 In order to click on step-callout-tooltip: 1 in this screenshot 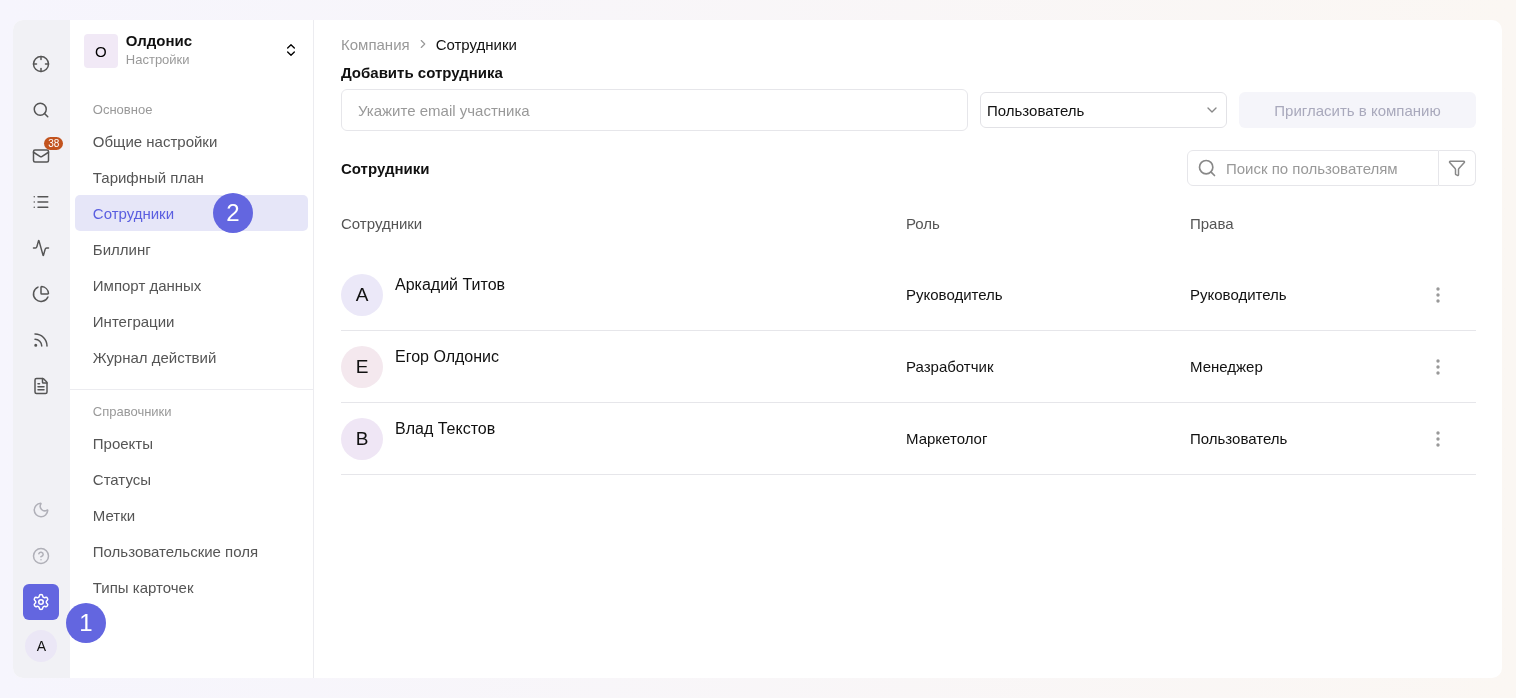, I will do `click(86, 623)`.